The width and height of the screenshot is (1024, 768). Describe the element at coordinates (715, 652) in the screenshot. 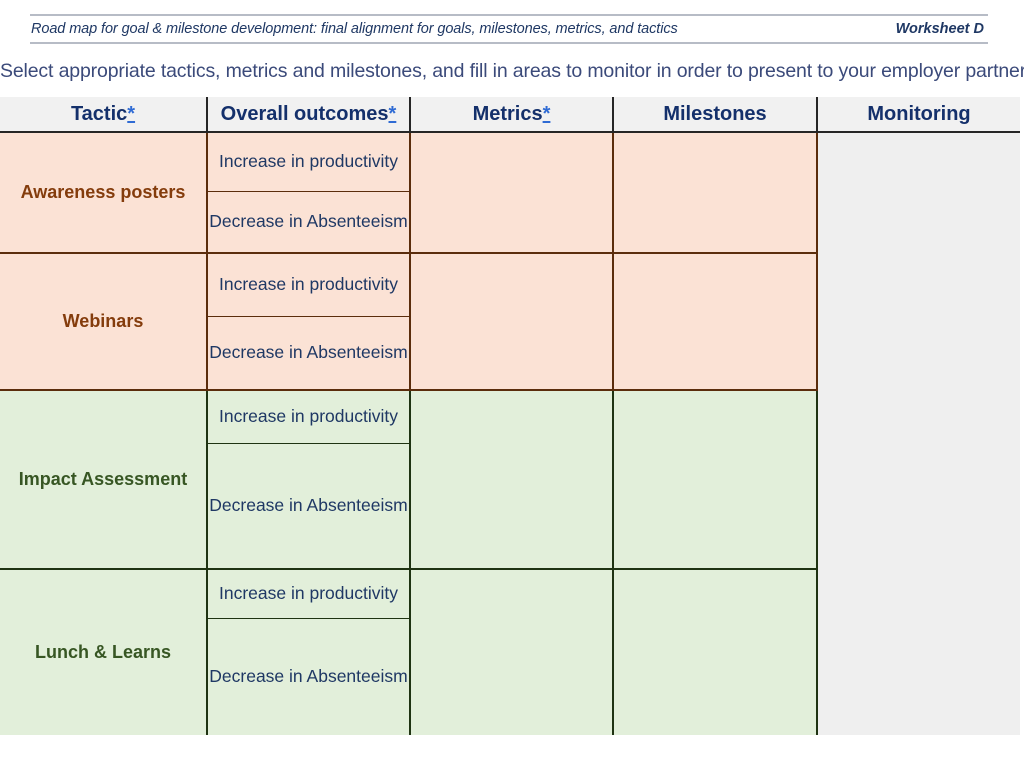

I see `milestones-cell-lunch-and-learns` at that location.